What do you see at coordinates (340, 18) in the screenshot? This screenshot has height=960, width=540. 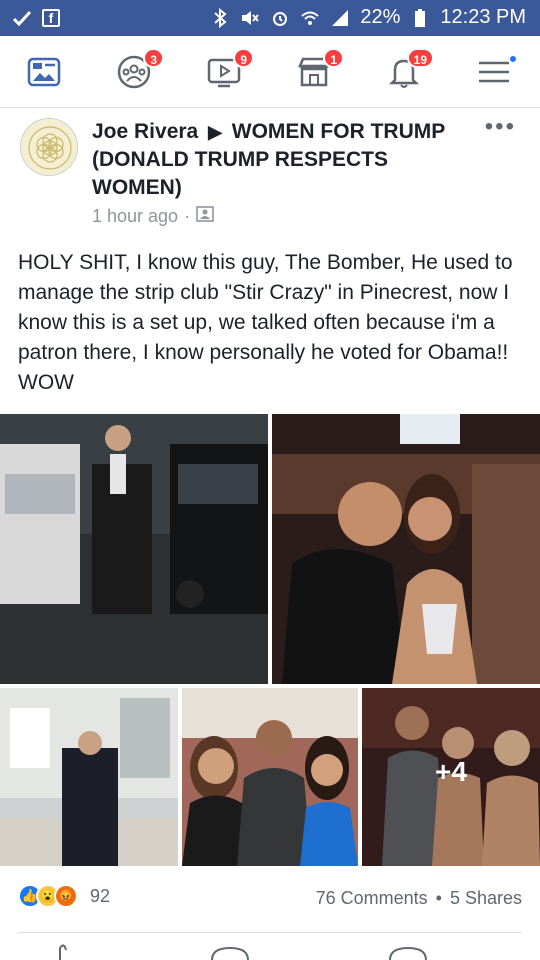 I see `signal-icon` at bounding box center [340, 18].